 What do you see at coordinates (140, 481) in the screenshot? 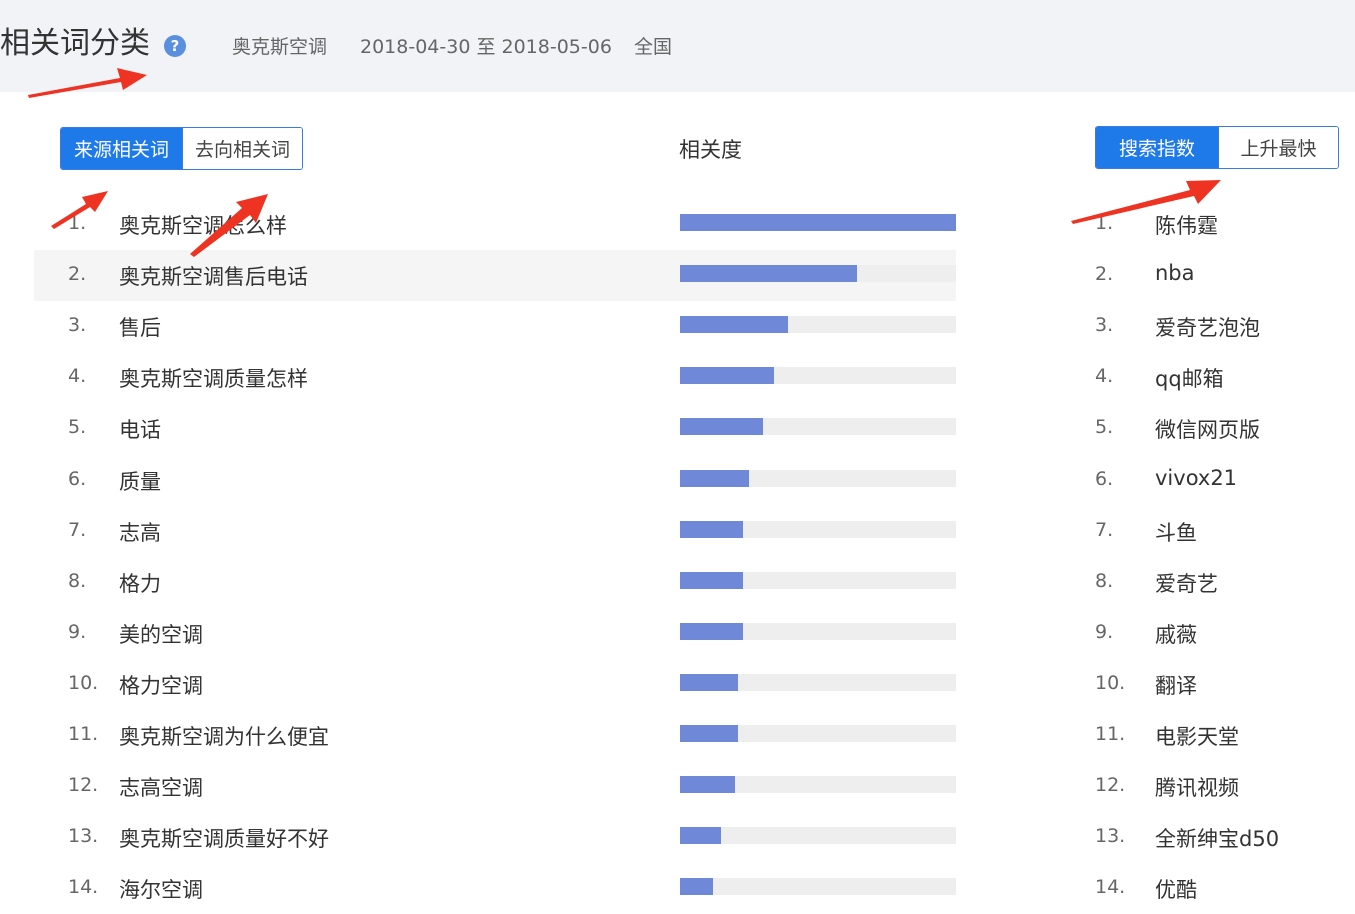
I see `related-keyword: 质量` at bounding box center [140, 481].